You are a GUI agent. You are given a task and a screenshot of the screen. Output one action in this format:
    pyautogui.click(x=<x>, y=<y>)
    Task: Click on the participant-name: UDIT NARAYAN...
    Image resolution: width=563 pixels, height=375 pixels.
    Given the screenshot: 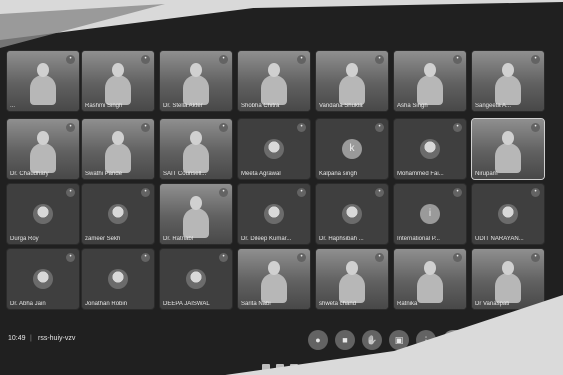 What is the action you would take?
    pyautogui.click(x=499, y=239)
    